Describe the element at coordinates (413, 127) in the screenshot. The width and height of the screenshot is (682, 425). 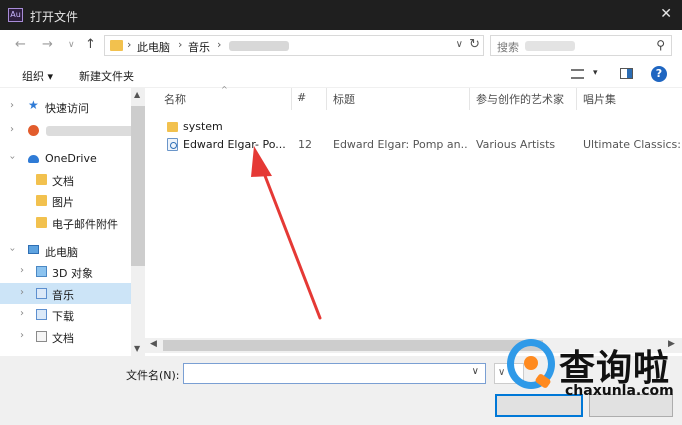
I see `file-row-system: system` at that location.